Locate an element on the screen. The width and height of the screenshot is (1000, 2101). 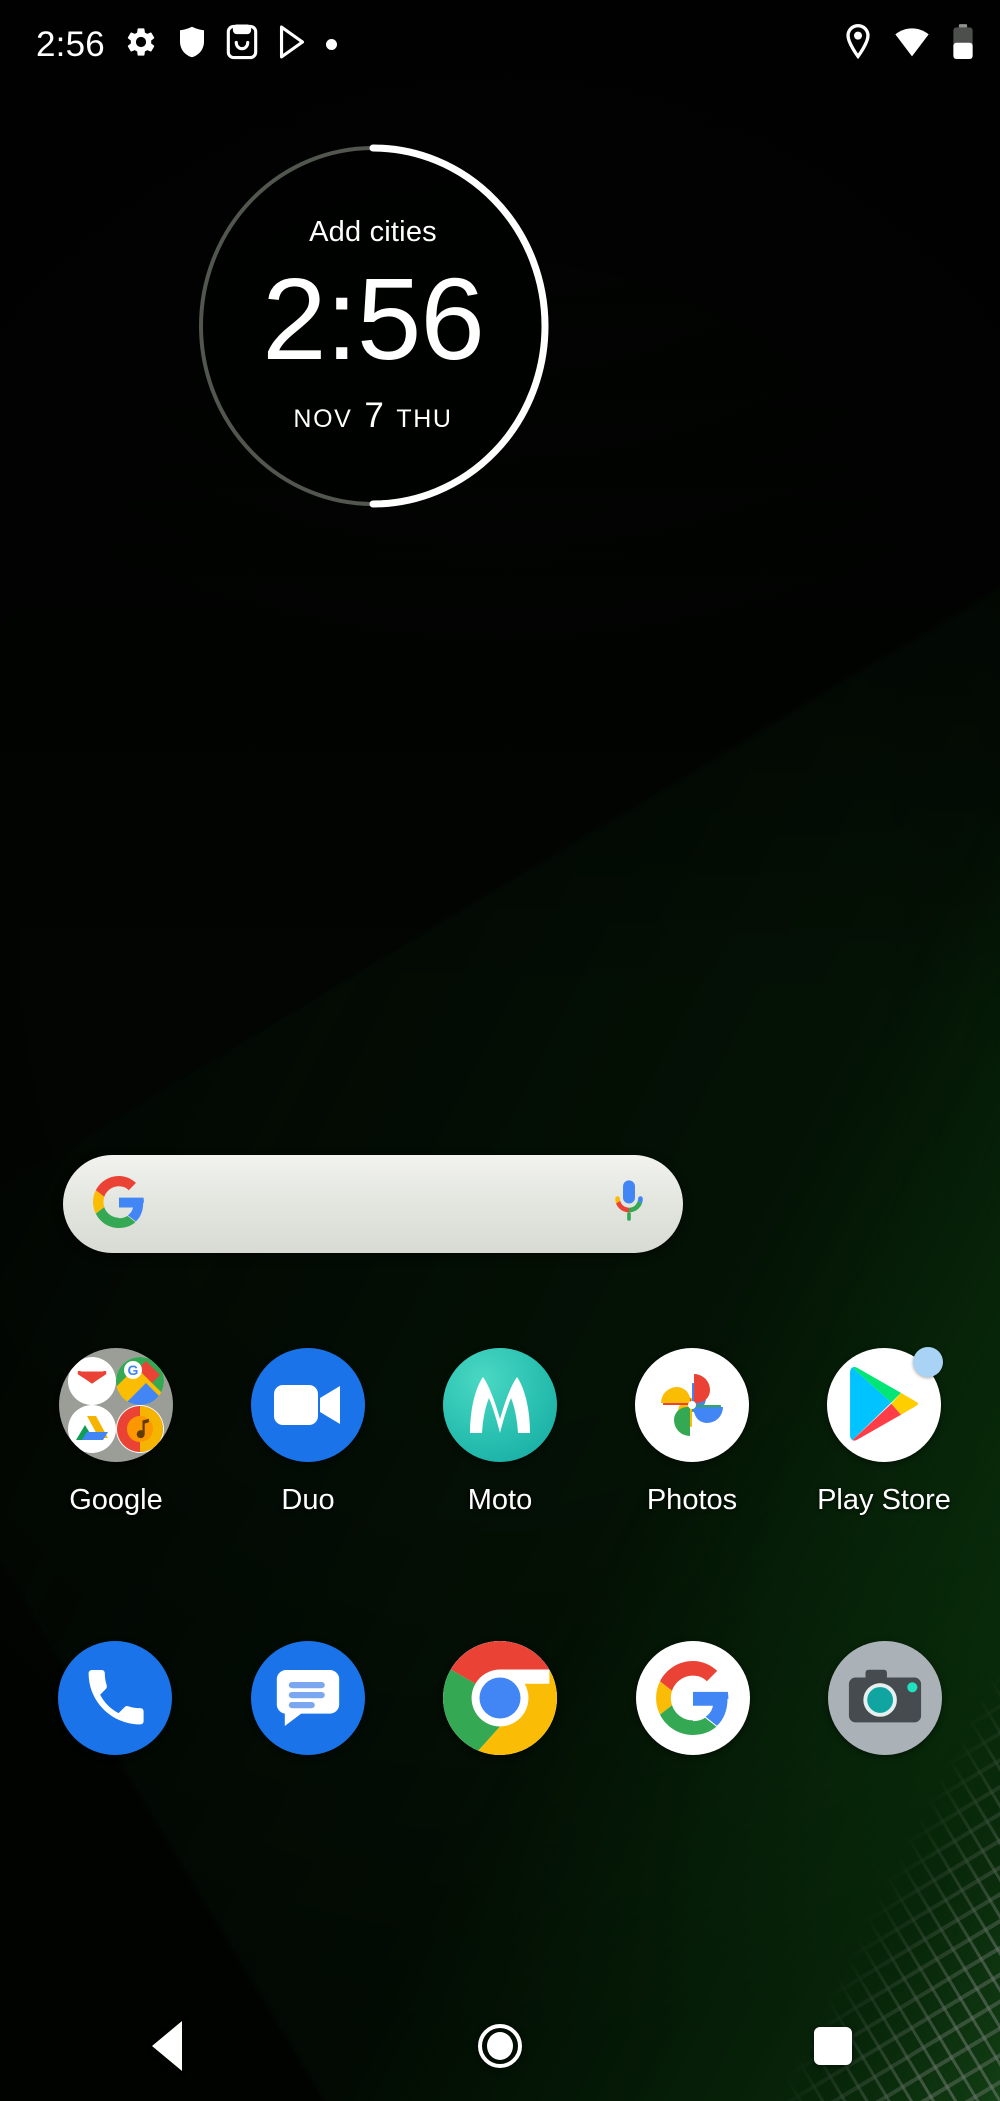
chrome-icon is located at coordinates (500, 1698).